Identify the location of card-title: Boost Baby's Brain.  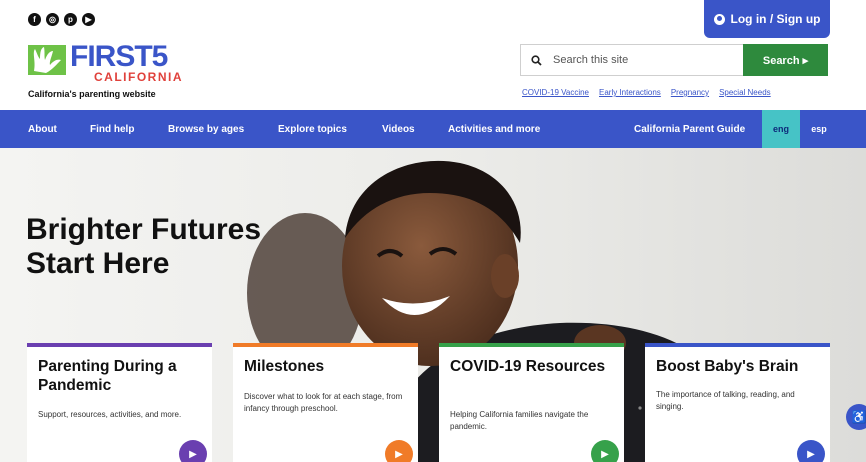
(727, 366).